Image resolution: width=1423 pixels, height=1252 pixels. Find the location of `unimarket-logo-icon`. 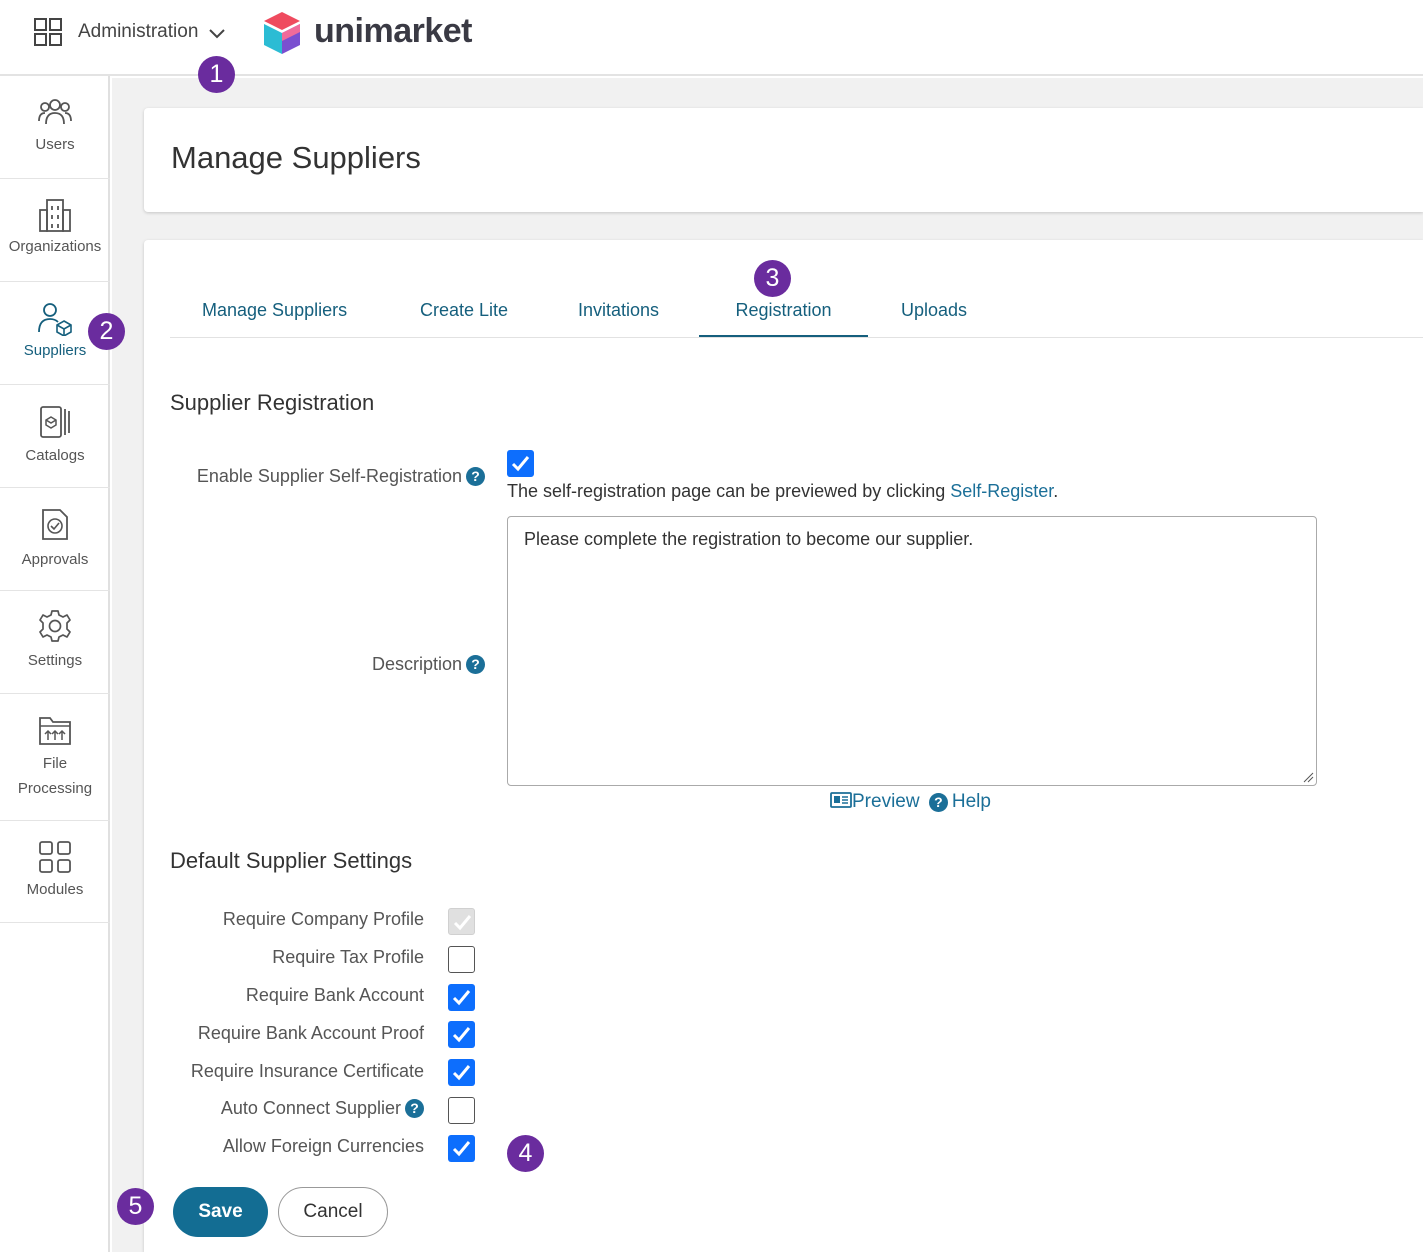

unimarket-logo-icon is located at coordinates (282, 33).